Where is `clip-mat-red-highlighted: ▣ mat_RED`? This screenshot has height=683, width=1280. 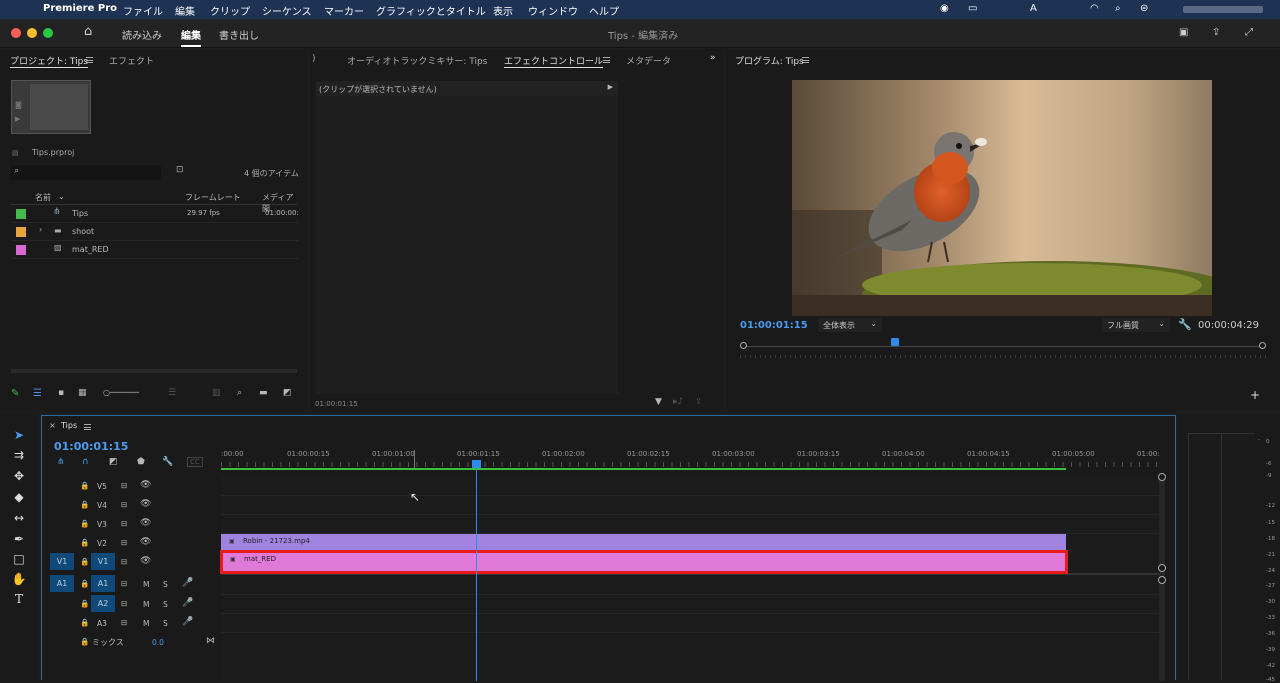 clip-mat-red-highlighted: ▣ mat_RED is located at coordinates (644, 562).